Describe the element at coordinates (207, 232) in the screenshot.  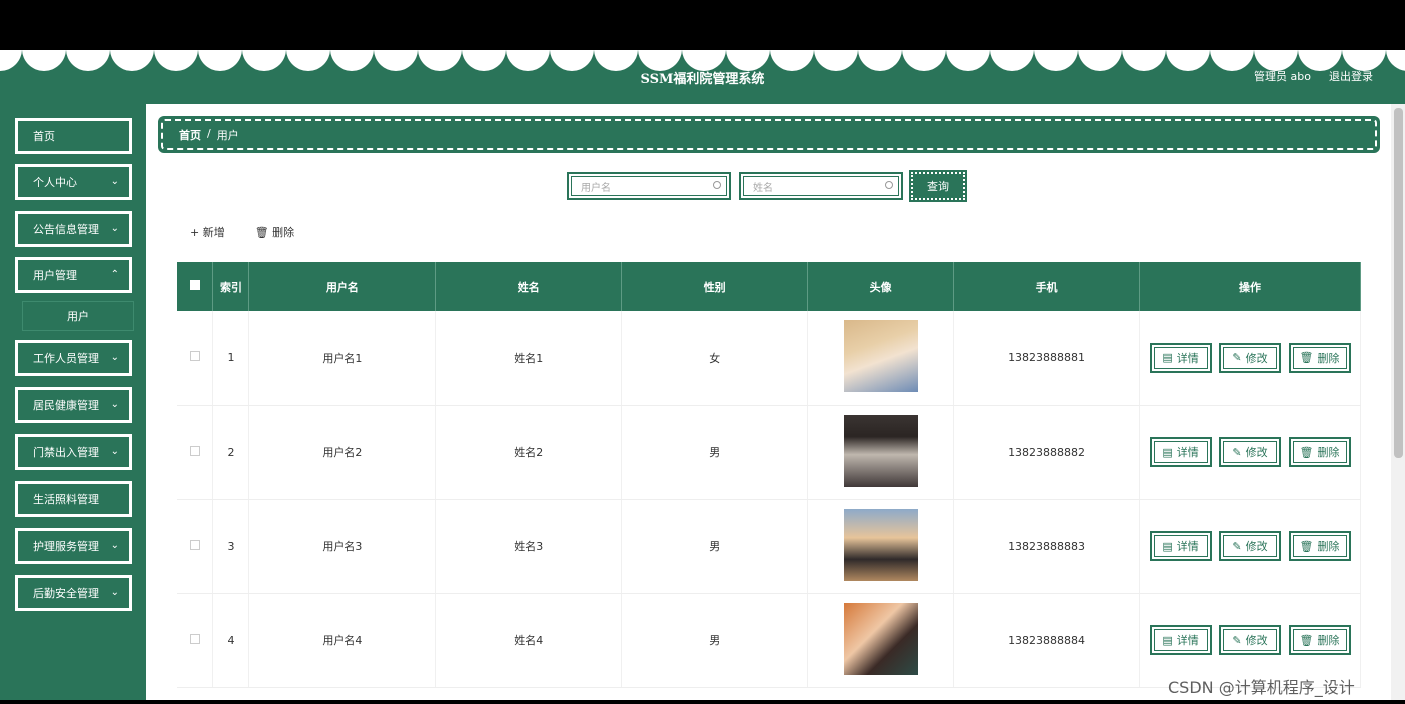
I see `add-button: + 新增` at that location.